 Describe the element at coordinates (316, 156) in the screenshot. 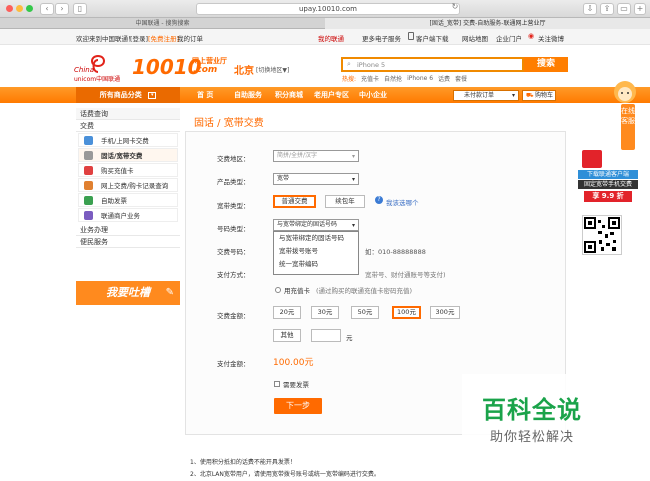

I see `area-select: 简拼/全拼/汉字 ▾` at that location.